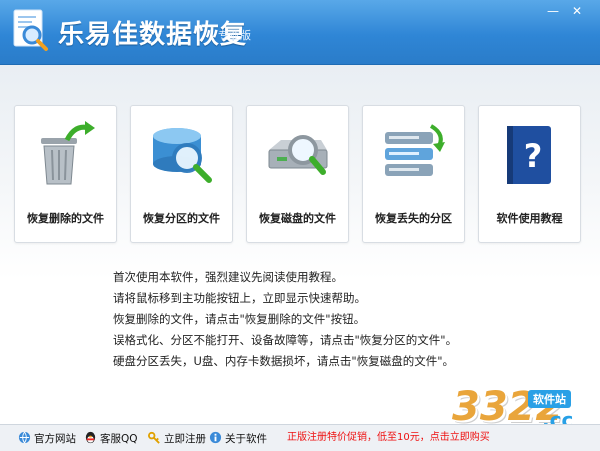  I want to click on edition-label: 专业版, so click(234, 35).